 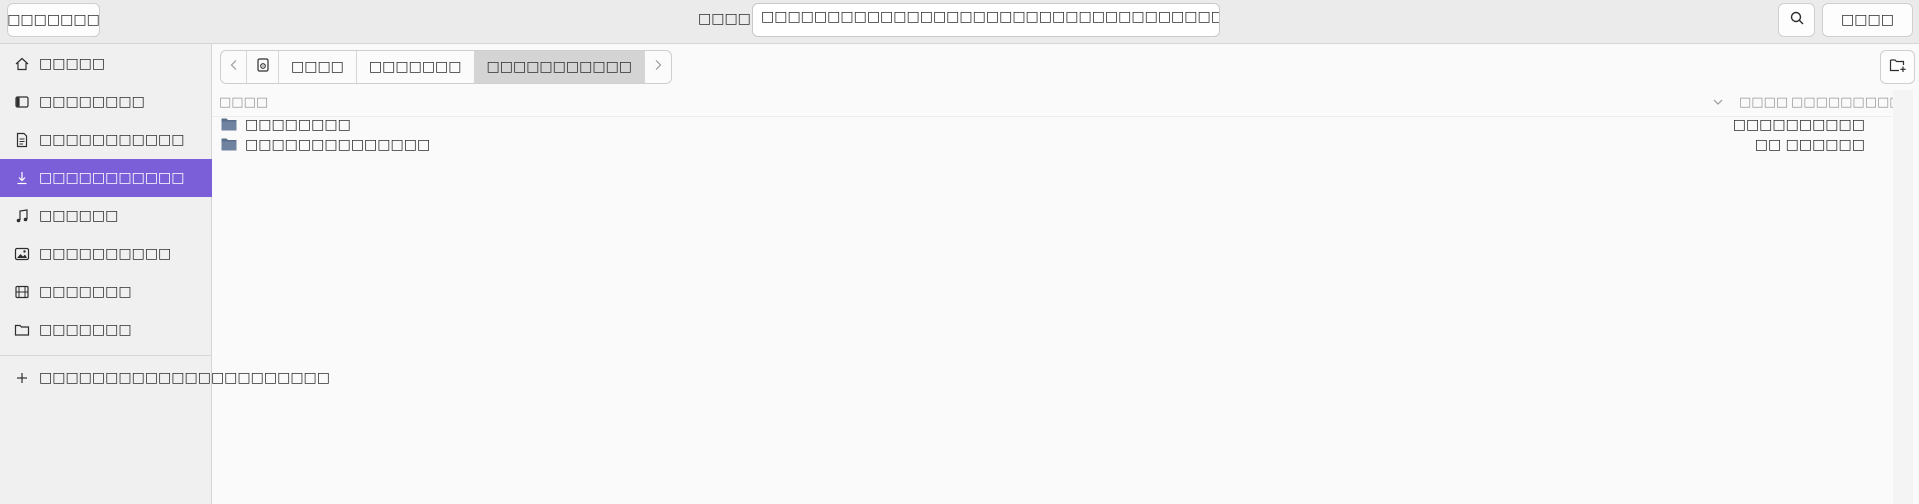 I want to click on path-crumb-current: □□□□□□□□□□□, so click(x=560, y=67).